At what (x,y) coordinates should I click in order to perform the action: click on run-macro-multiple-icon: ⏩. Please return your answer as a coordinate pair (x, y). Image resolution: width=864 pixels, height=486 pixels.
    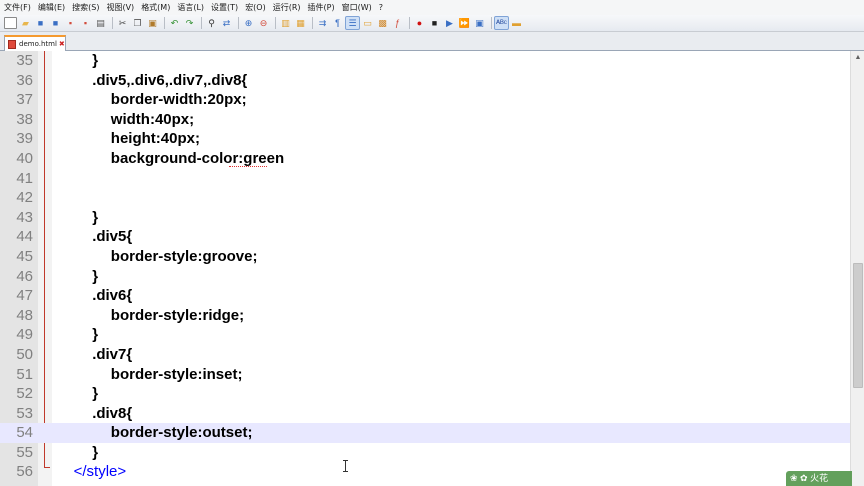
    Looking at the image, I should click on (464, 23).